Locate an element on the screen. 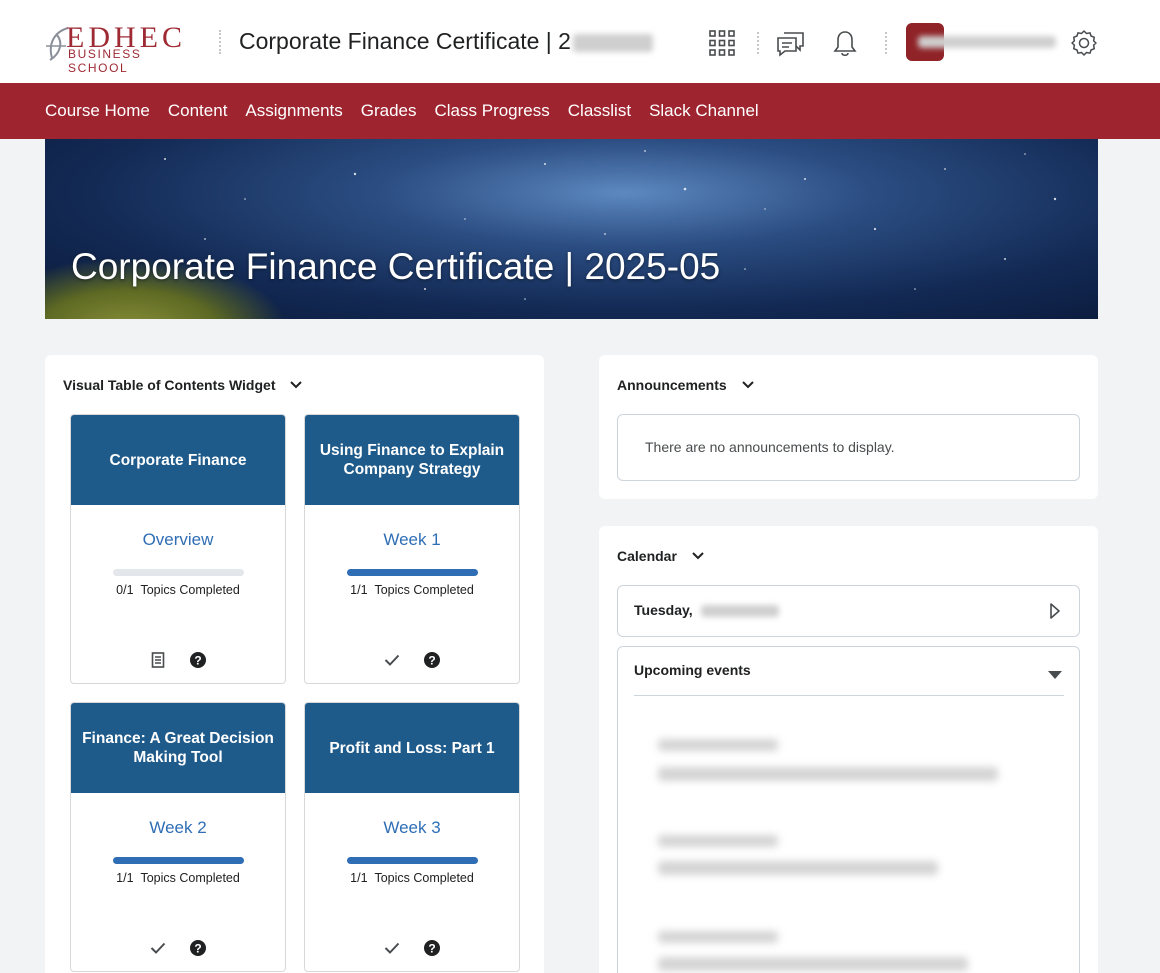 The height and width of the screenshot is (973, 1160). course-title-text: Corporate Finance Certificate | 2 is located at coordinates (405, 41).